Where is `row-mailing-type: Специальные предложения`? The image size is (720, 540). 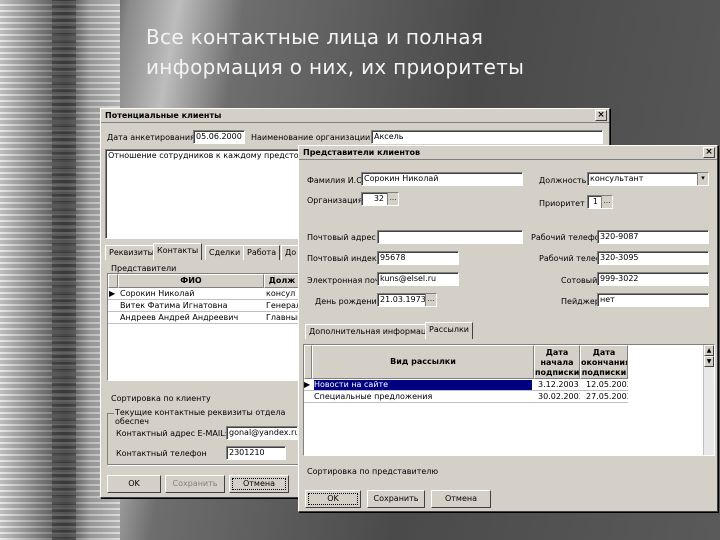
row-mailing-type: Специальные предложения is located at coordinates (373, 396).